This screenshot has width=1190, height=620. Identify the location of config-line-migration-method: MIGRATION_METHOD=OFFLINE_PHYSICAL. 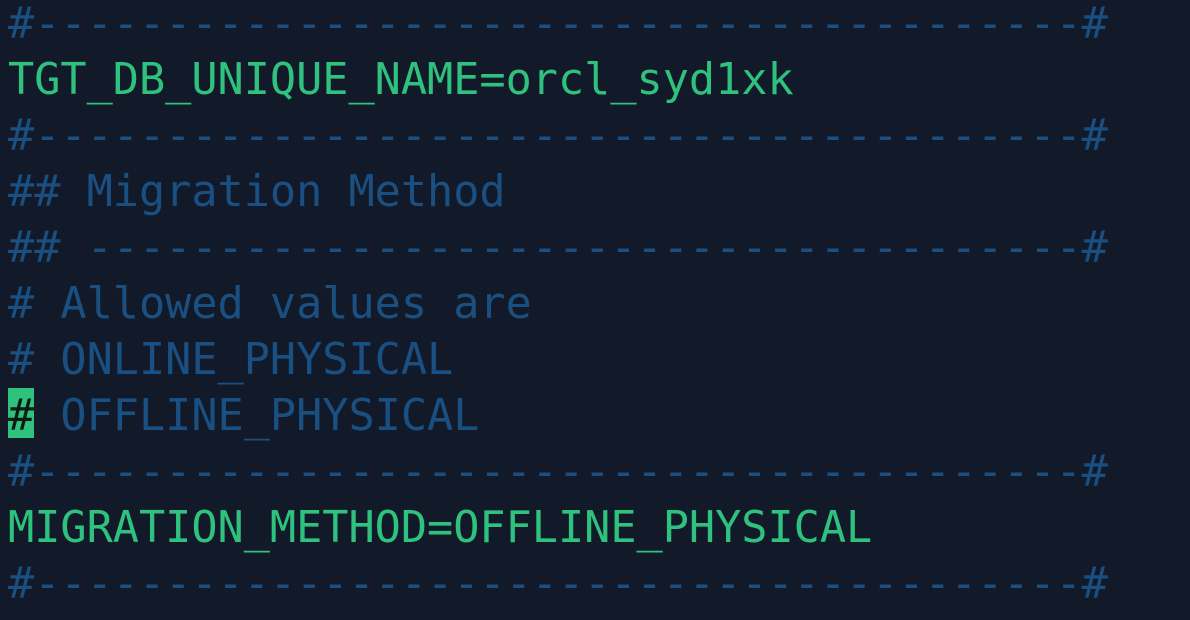
(440, 528).